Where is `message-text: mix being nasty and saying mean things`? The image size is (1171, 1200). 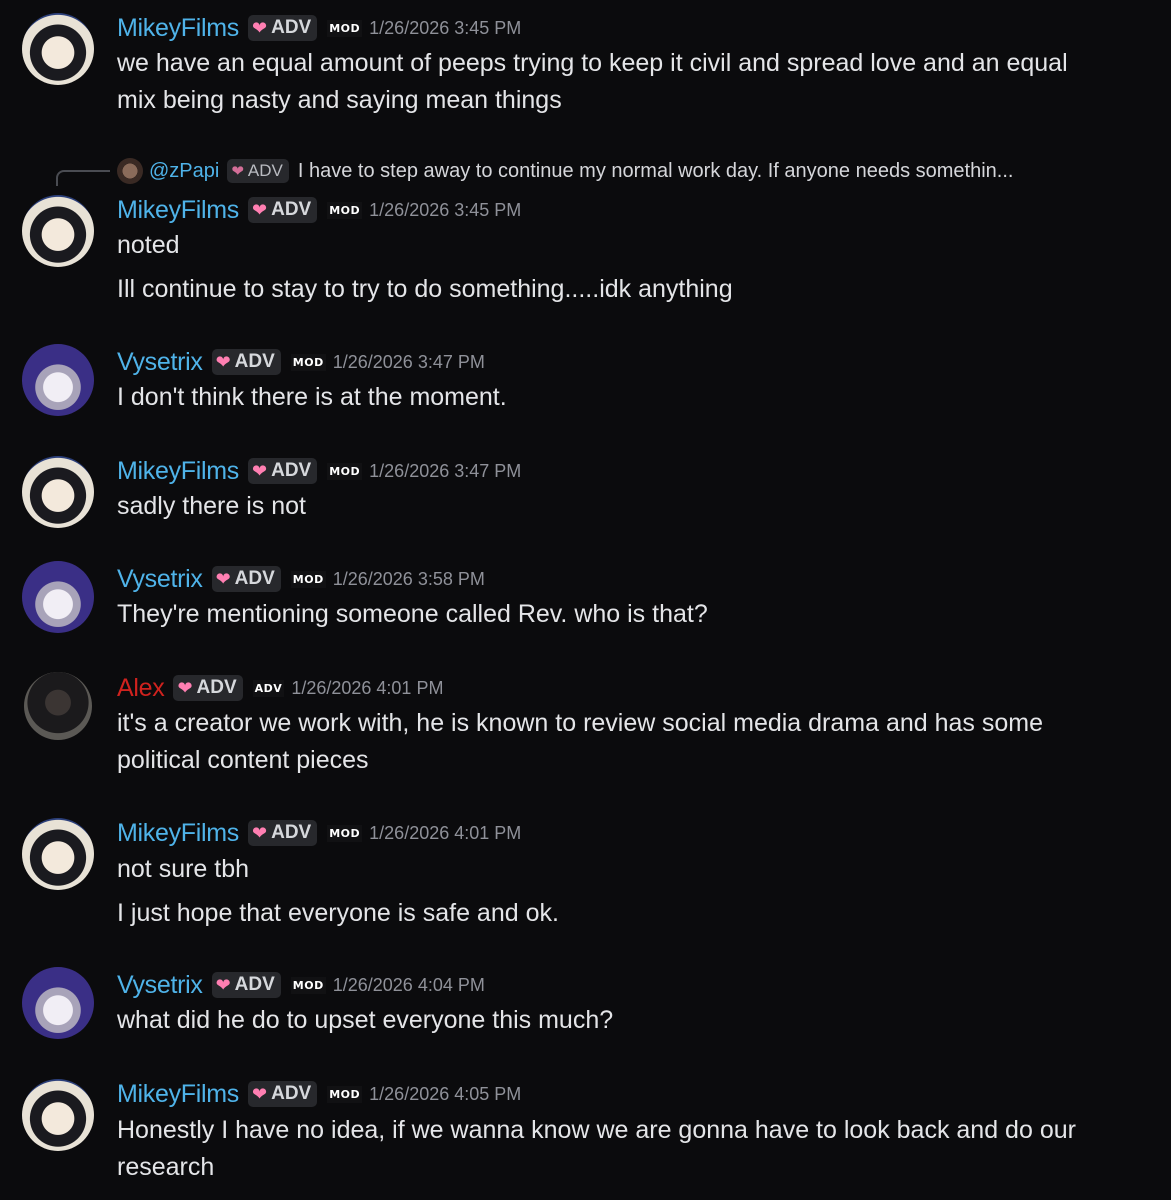 message-text: mix being nasty and saying mean things is located at coordinates (339, 100).